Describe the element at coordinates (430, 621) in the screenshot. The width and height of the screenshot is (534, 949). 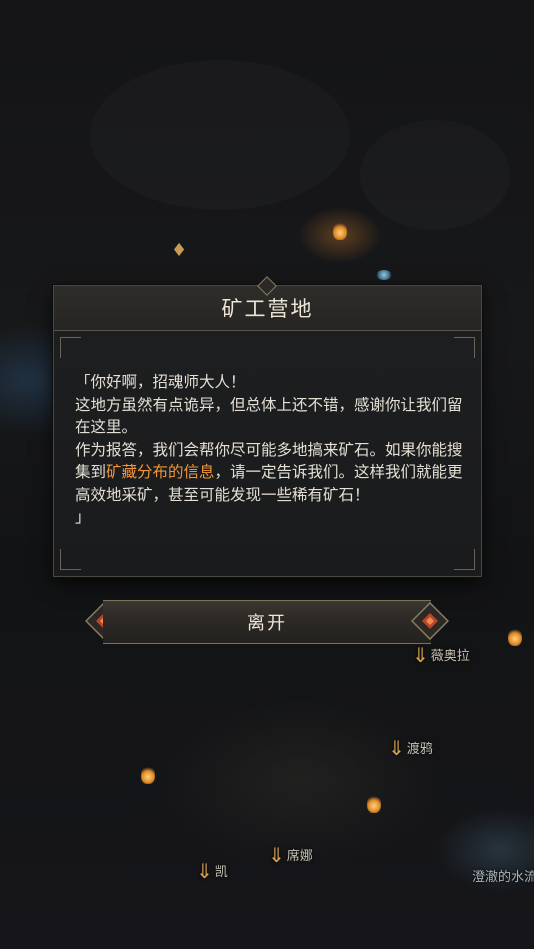
I see `right-diamond-cap-icon` at that location.